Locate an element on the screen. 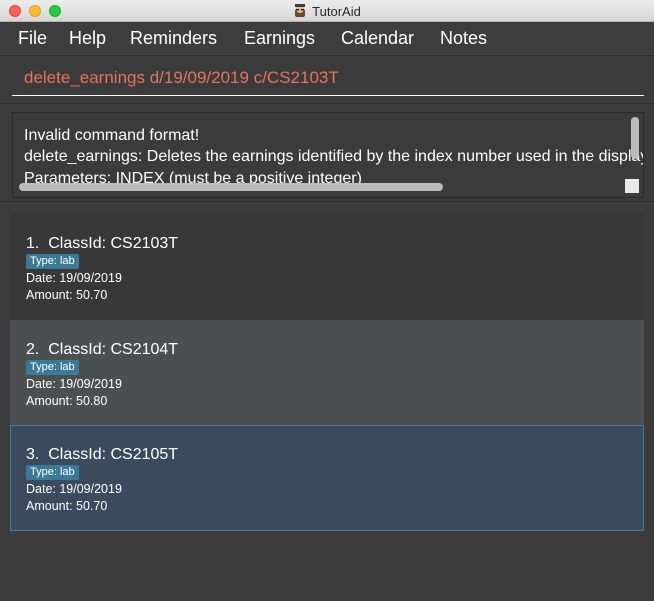 The height and width of the screenshot is (601, 654). earnings-class-id: ClassId: CS2104T is located at coordinates (113, 349).